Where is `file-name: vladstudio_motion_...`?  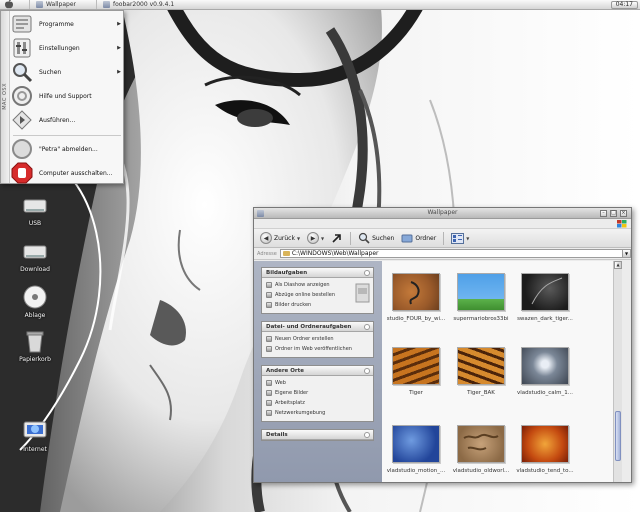 file-name: vladstudio_motion_... is located at coordinates (416, 471).